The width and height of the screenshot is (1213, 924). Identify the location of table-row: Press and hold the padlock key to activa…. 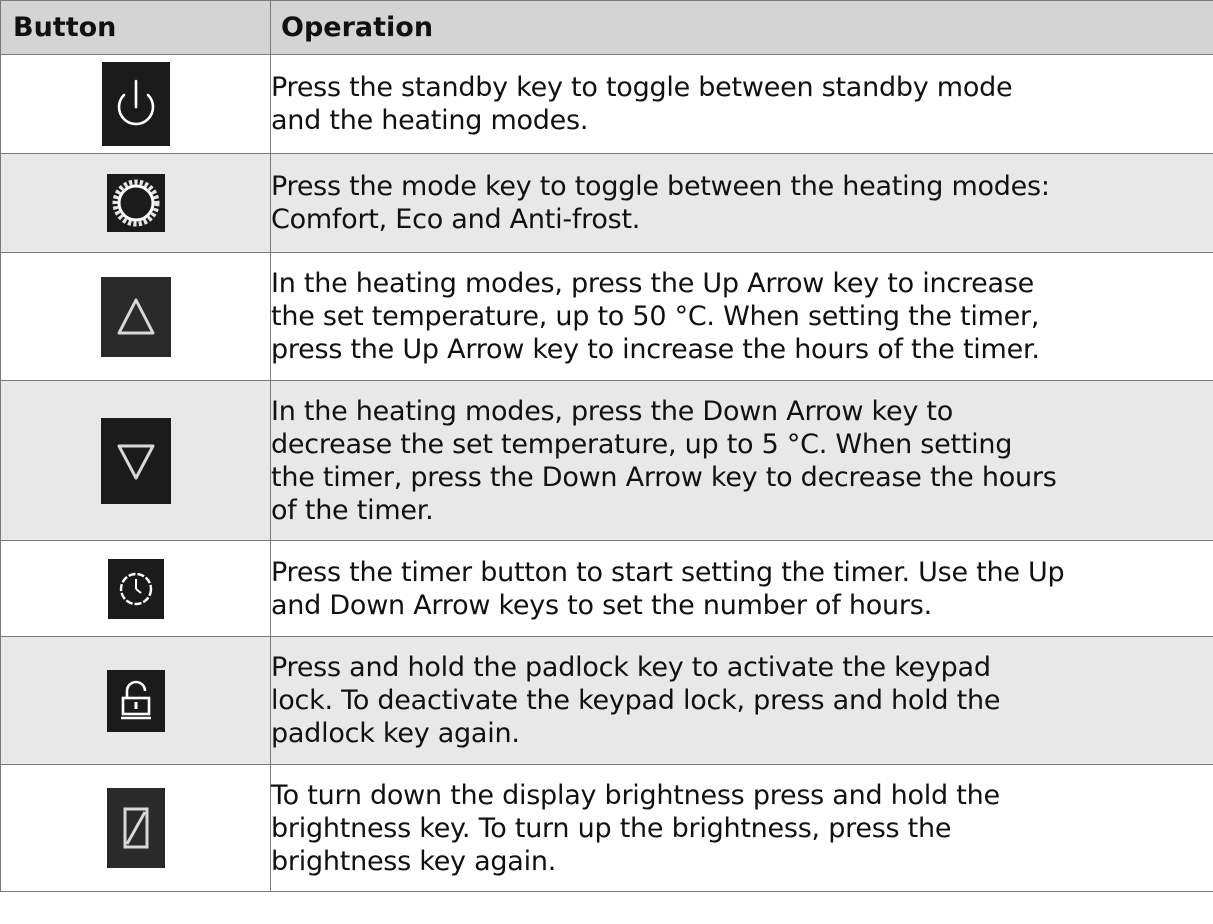
(606, 700).